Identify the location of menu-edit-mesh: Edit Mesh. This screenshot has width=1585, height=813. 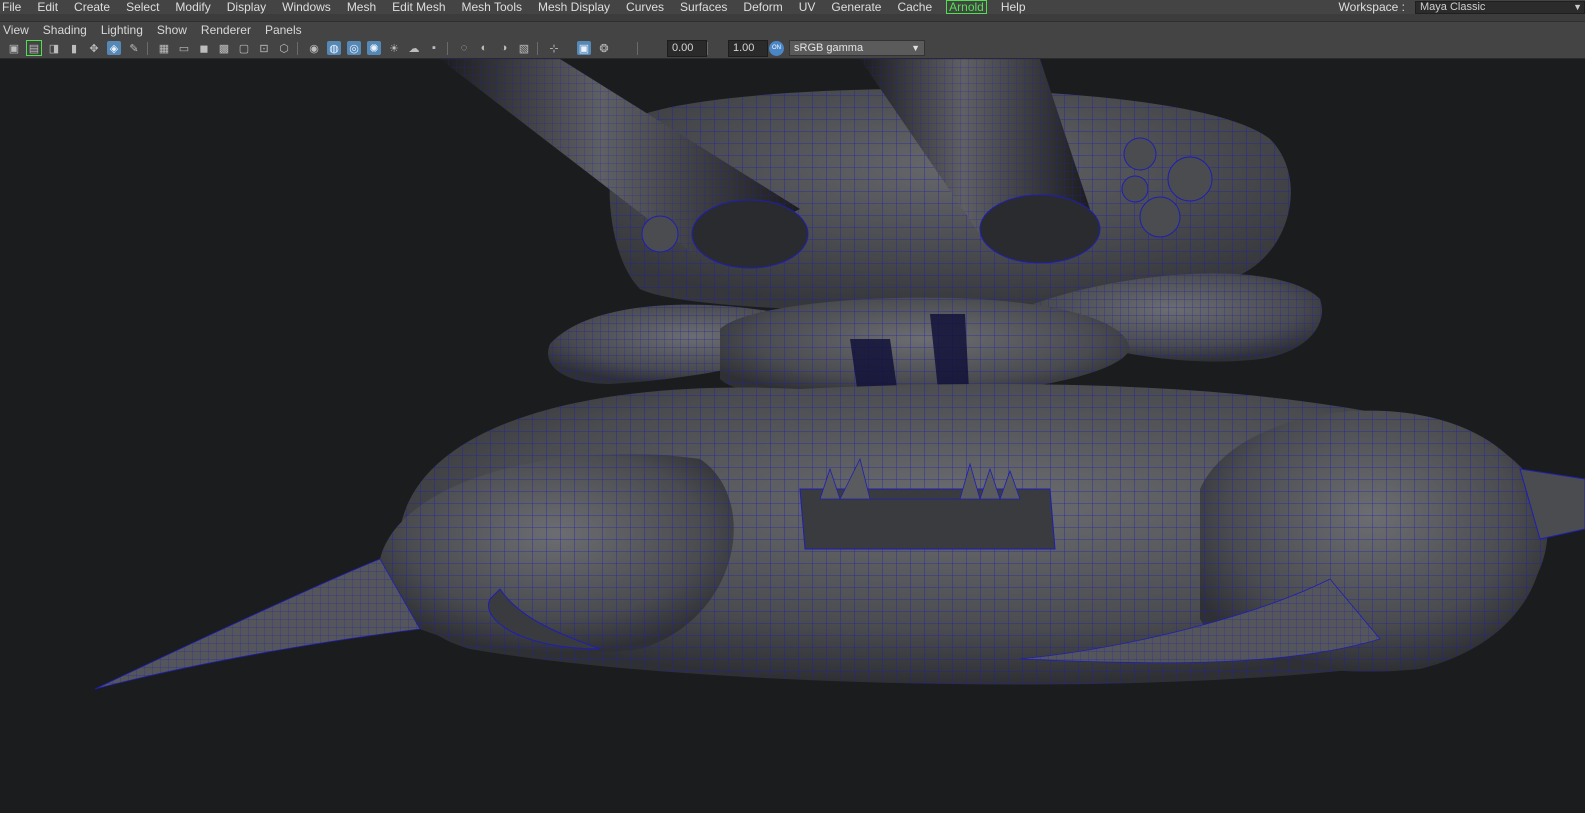
(418, 7).